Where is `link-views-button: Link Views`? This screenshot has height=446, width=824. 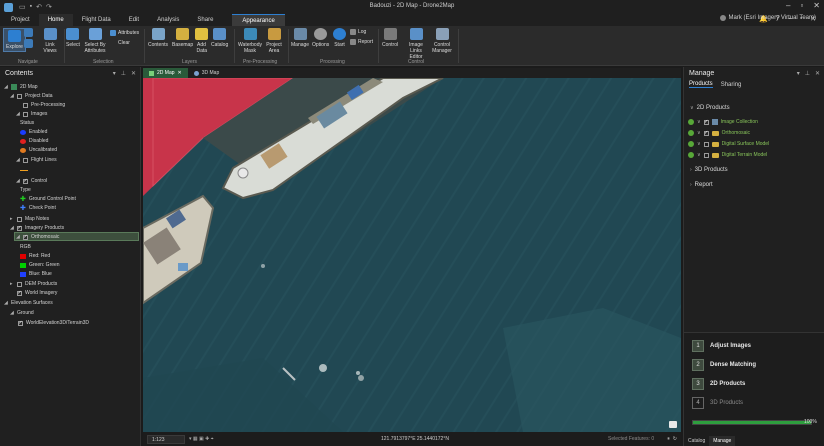 link-views-button: Link Views is located at coordinates (50, 41).